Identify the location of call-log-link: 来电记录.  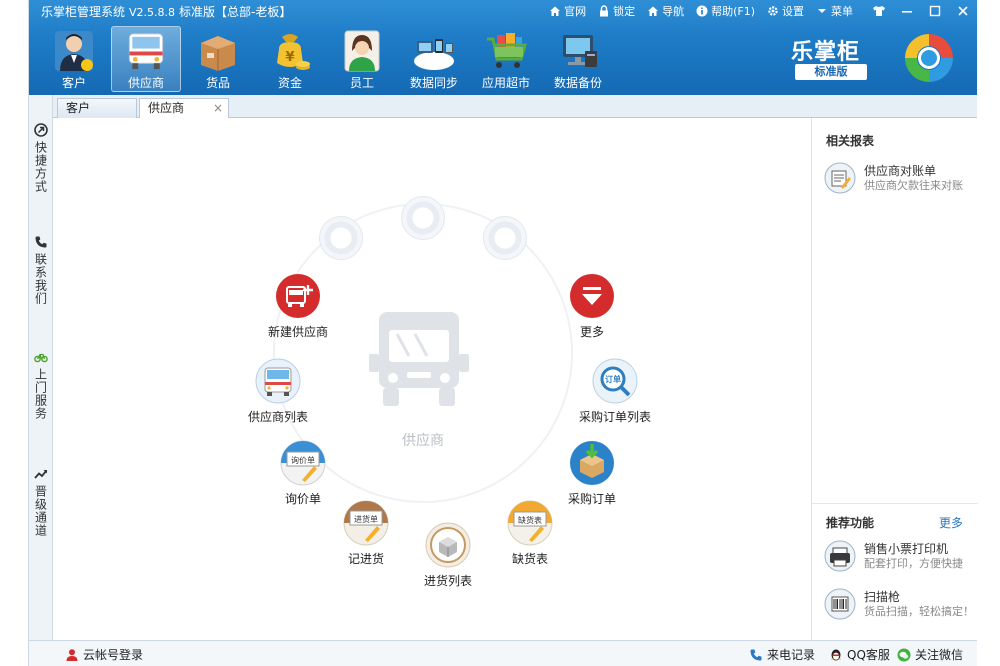
(782, 654).